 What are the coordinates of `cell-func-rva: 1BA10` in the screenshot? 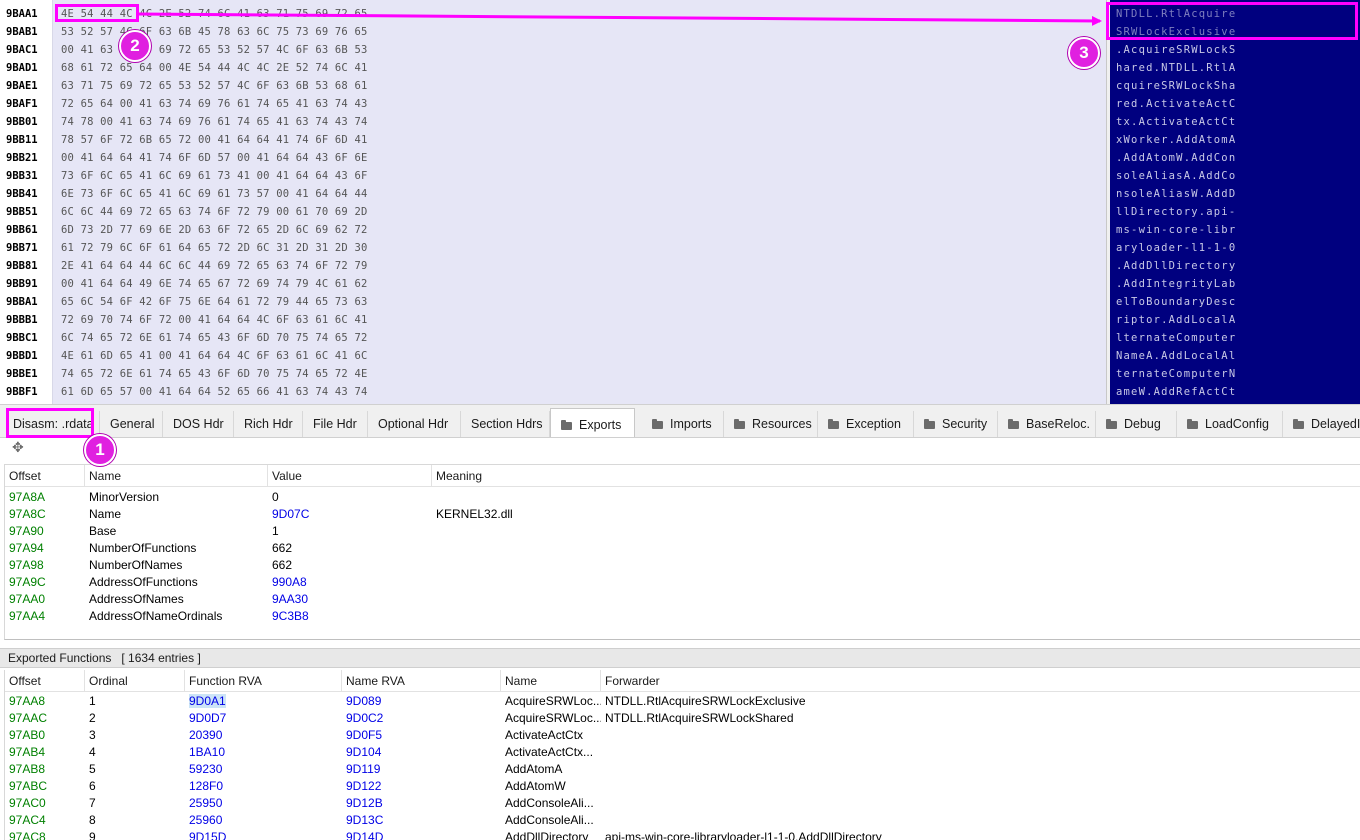 It's located at (263, 752).